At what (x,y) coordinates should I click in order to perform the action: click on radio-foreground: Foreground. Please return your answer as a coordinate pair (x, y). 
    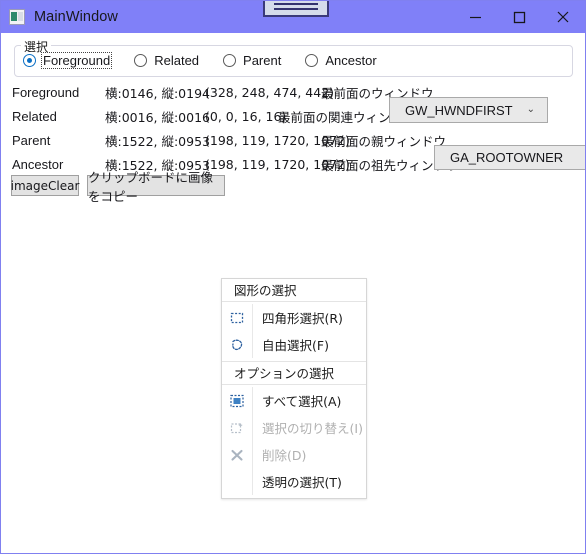
    Looking at the image, I should click on (68, 60).